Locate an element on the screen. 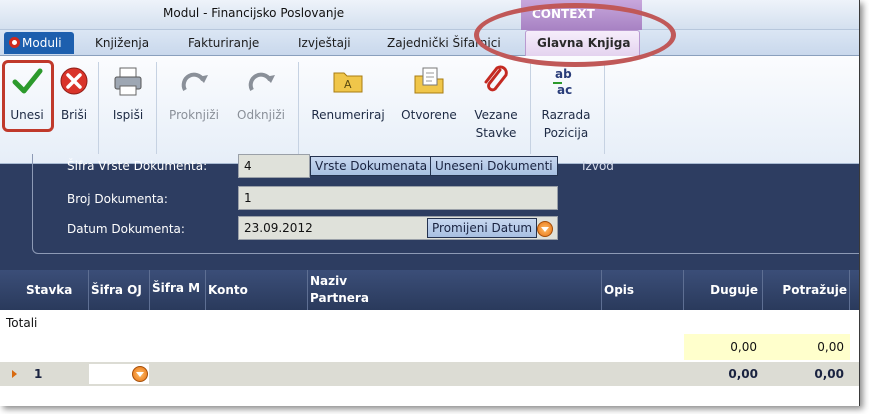 The width and height of the screenshot is (869, 414). context-highlight-annotation is located at coordinates (575, 35).